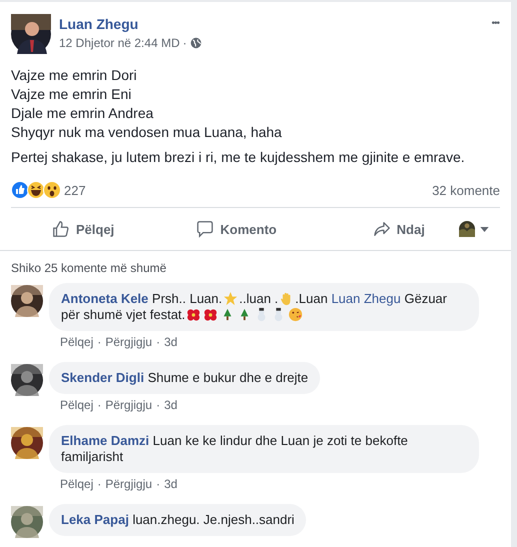  I want to click on commenter-name: Antoneta Kele, so click(104, 298).